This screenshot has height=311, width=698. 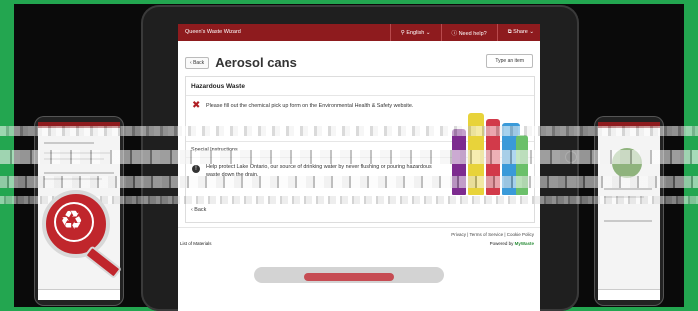 I want to click on language-label: English, so click(x=415, y=32).